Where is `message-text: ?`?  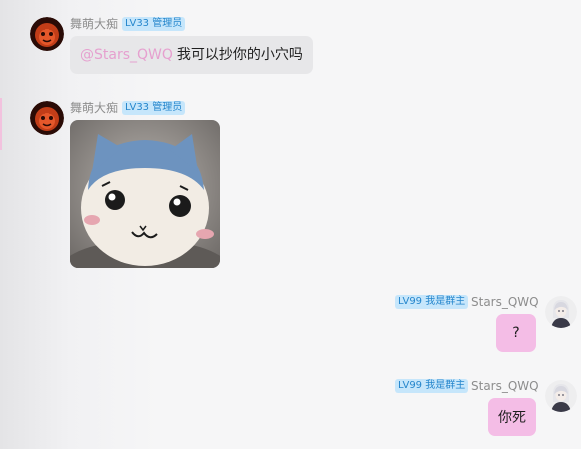 message-text: ? is located at coordinates (516, 333).